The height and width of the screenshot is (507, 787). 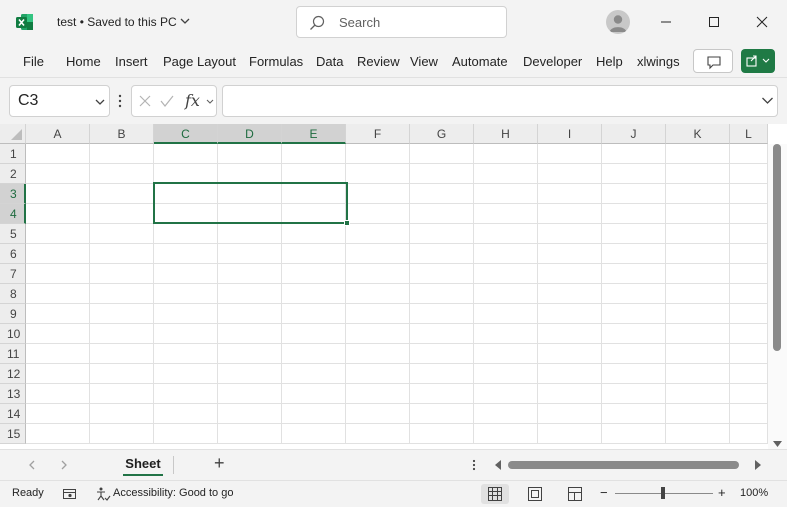 What do you see at coordinates (442, 334) in the screenshot?
I see `cell-G10` at bounding box center [442, 334].